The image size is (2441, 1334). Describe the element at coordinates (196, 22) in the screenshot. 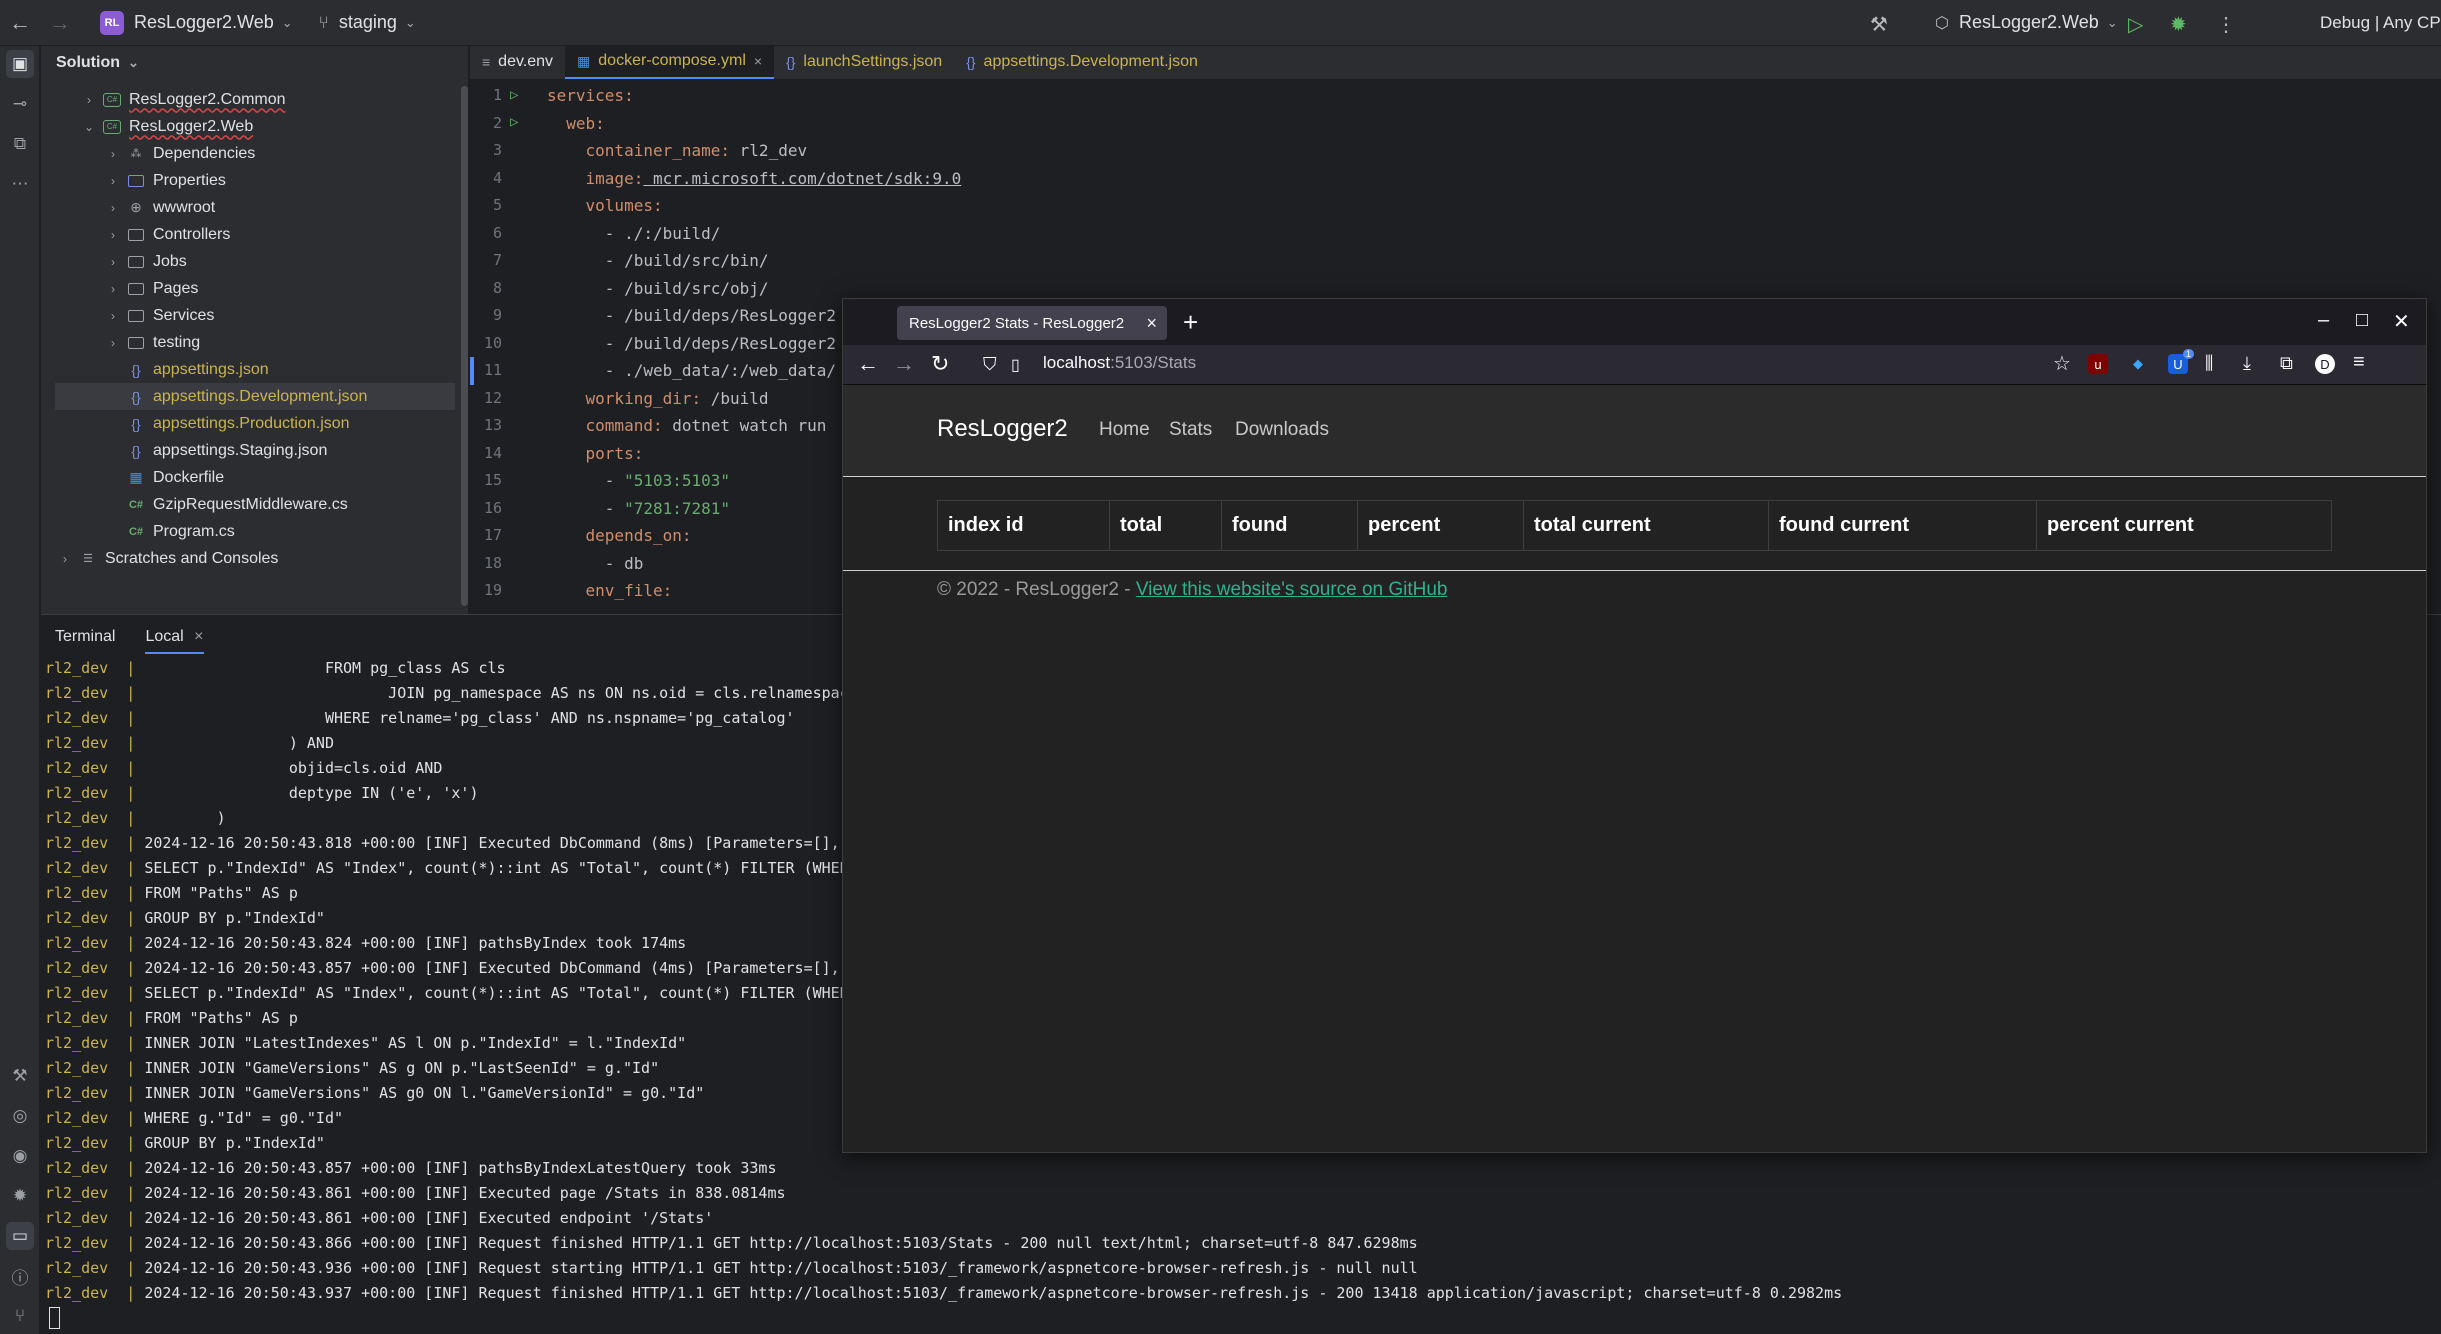

I see `project-switcher: RL ResLogger2.Web ⌄` at that location.